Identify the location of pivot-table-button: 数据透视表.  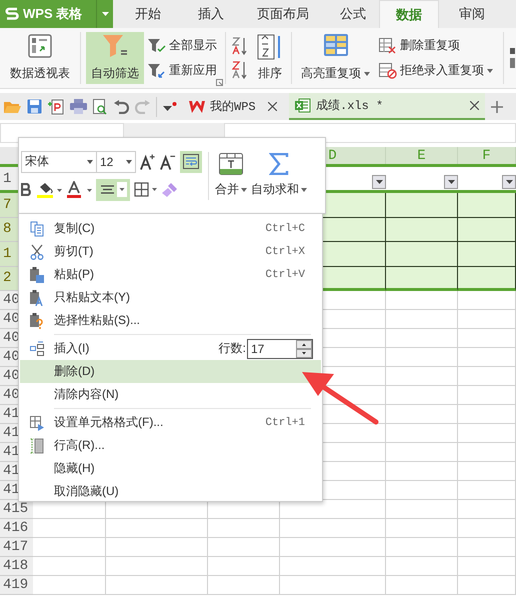
(40, 58).